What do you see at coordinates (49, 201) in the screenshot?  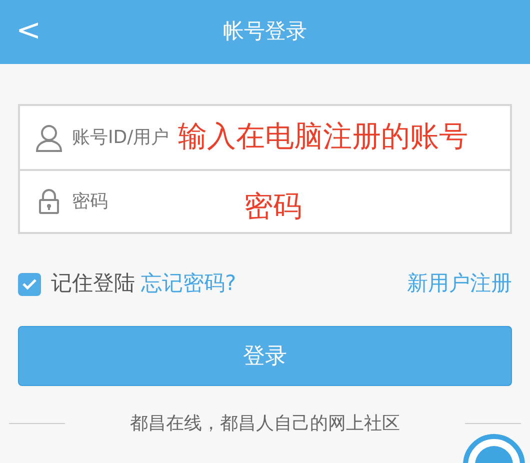 I see `lock-icon` at bounding box center [49, 201].